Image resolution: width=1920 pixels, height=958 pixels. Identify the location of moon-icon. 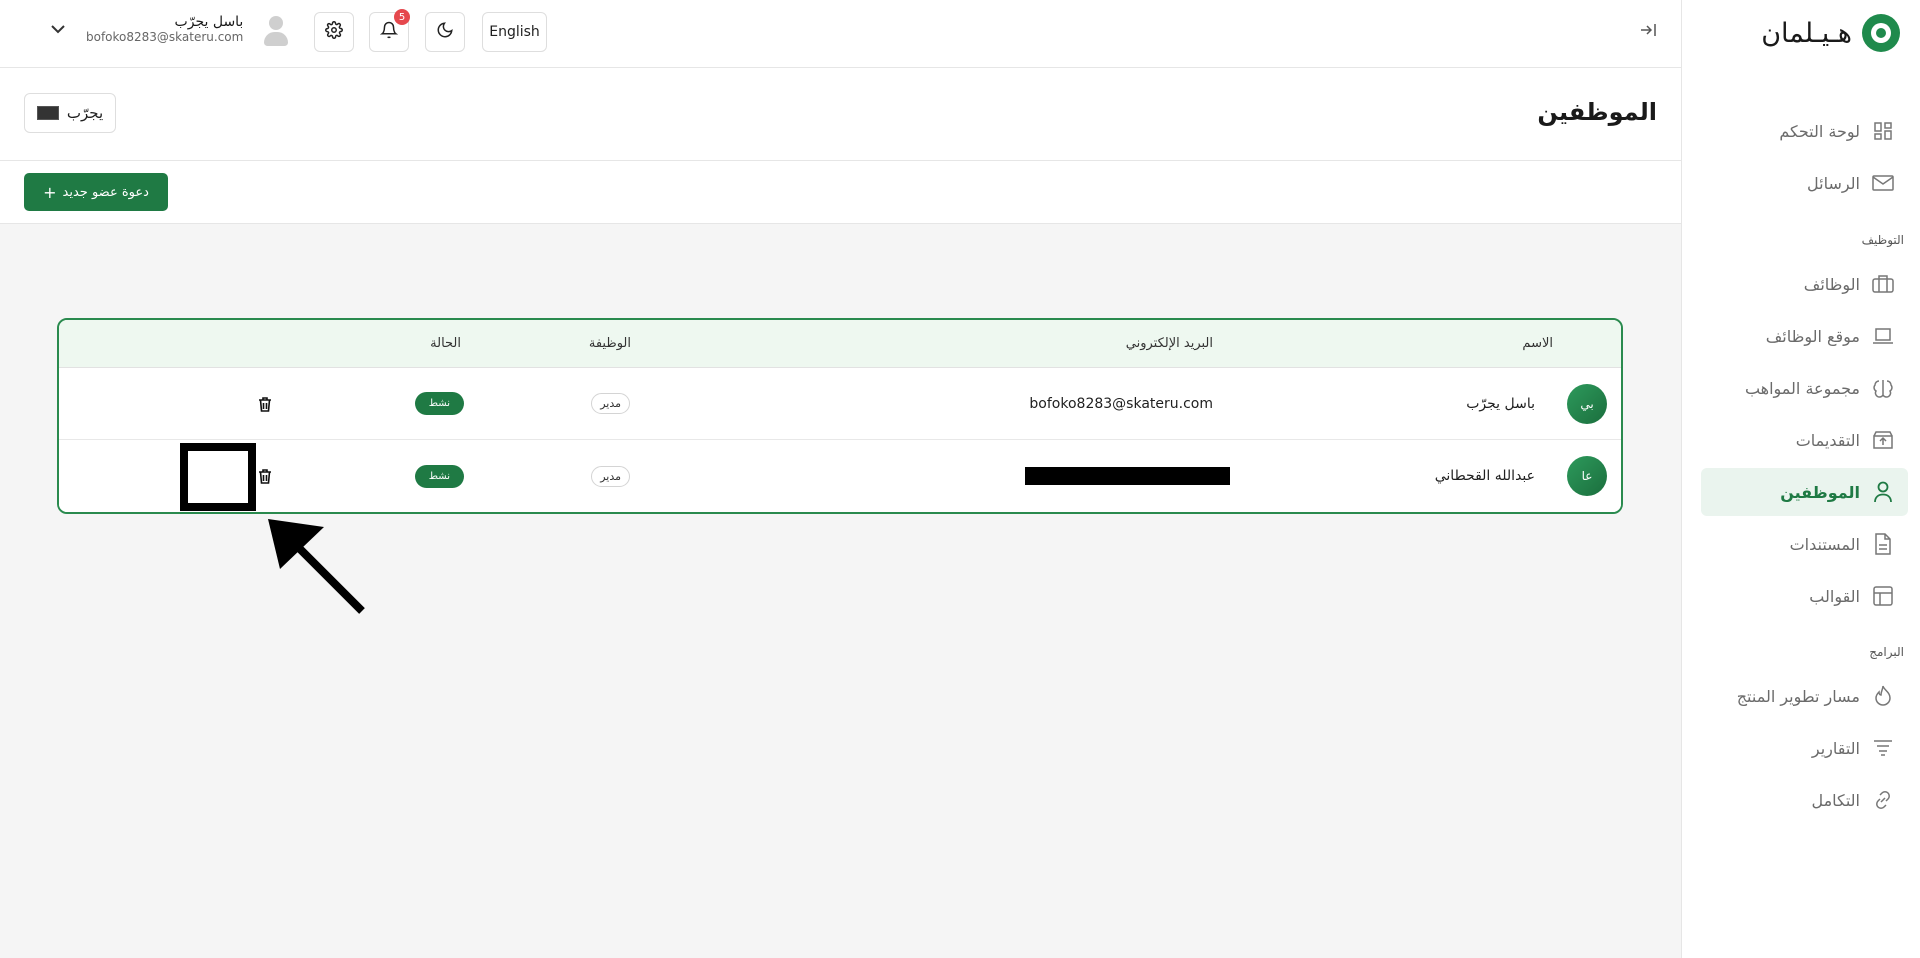
(445, 32).